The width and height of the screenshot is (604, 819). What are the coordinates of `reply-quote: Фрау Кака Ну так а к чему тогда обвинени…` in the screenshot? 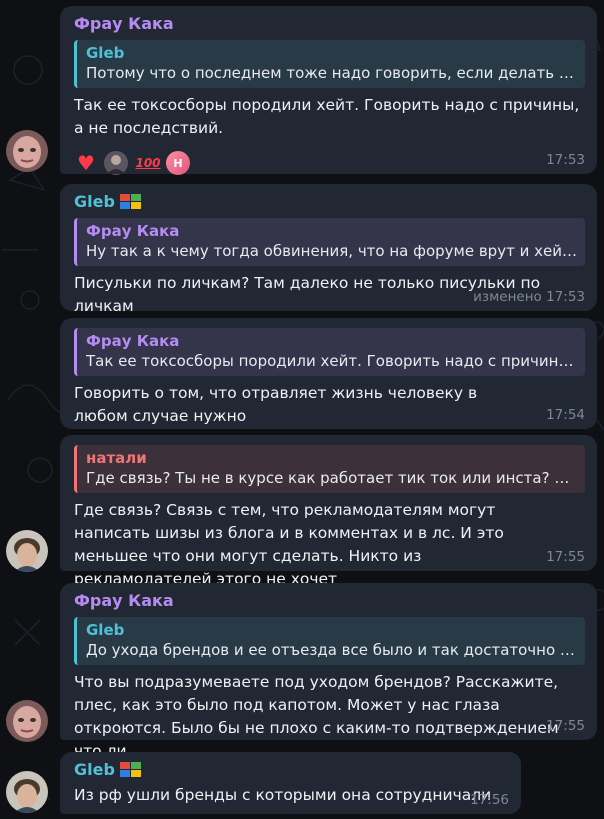 It's located at (329, 242).